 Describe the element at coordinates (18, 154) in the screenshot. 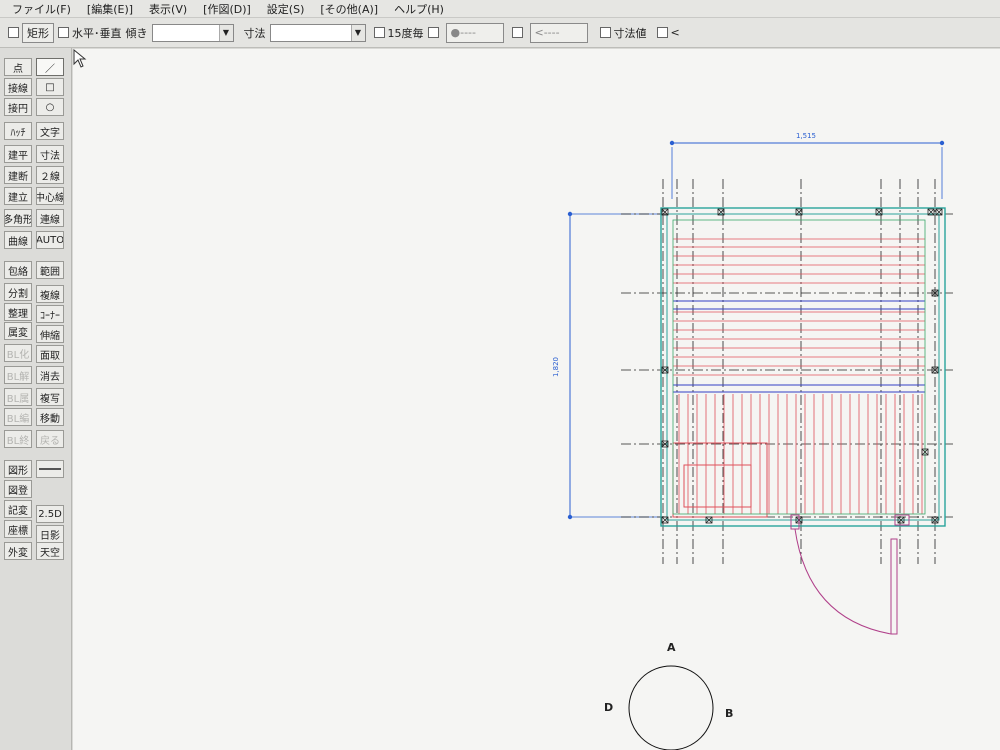

I see `tool-plan: 建平` at that location.